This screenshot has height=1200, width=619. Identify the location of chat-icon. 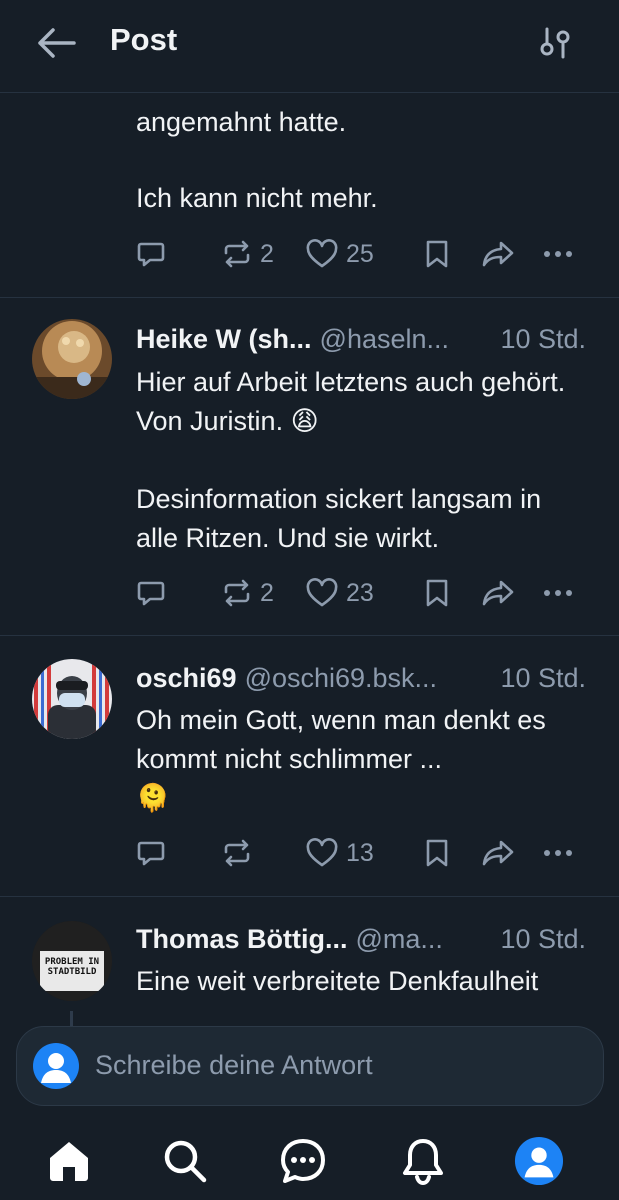
(303, 1161).